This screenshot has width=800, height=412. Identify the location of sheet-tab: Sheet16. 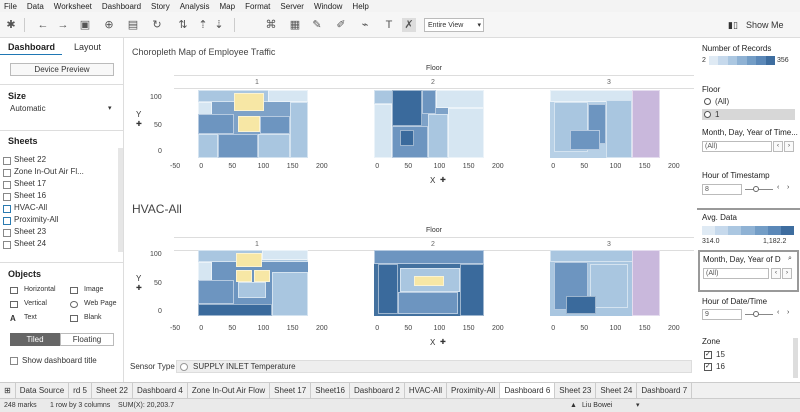
(331, 390).